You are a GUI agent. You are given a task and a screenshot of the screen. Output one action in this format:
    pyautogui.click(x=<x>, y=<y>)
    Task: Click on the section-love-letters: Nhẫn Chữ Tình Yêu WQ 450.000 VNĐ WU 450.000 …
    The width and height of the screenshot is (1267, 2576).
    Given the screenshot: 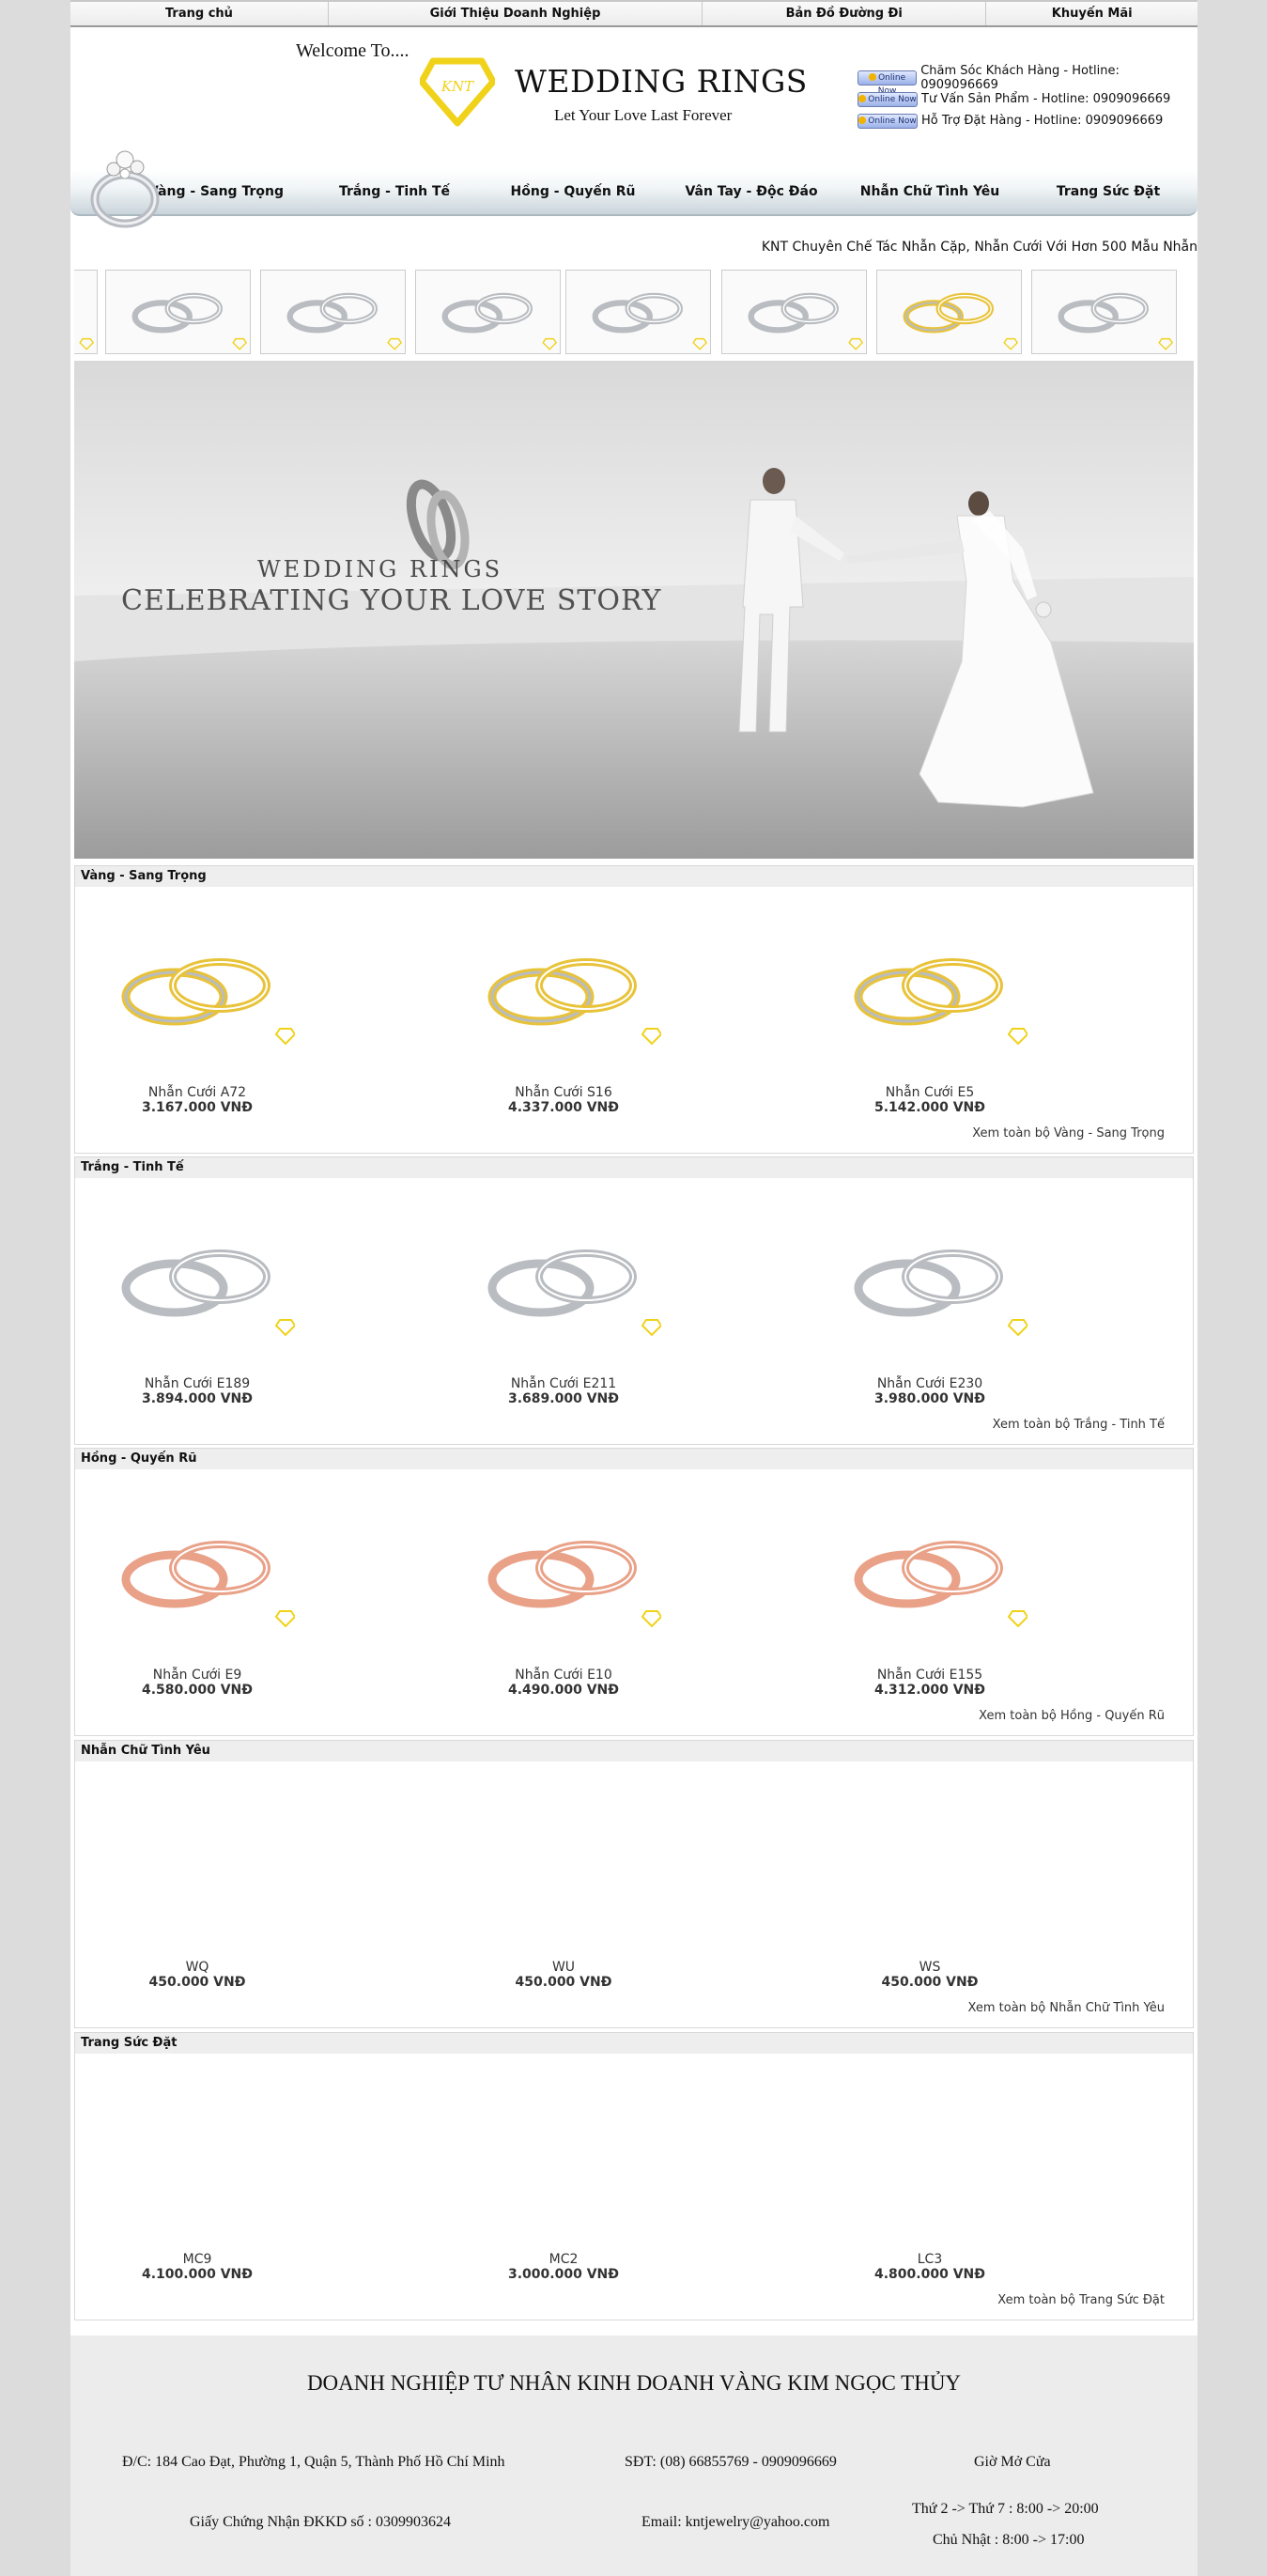 What is the action you would take?
    pyautogui.click(x=634, y=1884)
    